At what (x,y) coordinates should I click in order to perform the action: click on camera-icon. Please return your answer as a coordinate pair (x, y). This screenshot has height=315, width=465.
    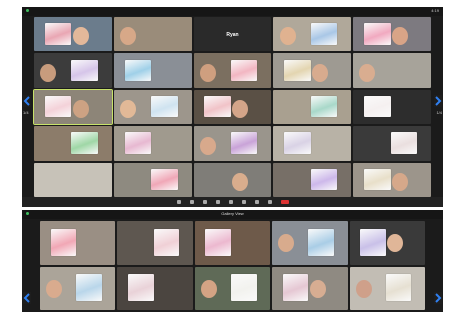
    Looking at the image, I should click on (191, 202).